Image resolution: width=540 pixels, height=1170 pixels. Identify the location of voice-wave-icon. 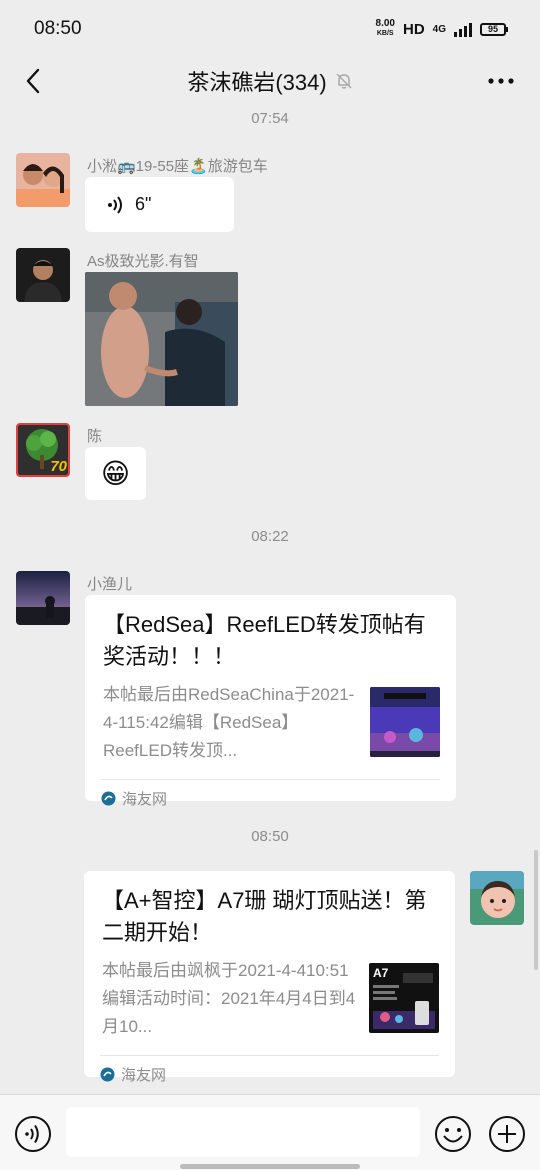
(115, 204).